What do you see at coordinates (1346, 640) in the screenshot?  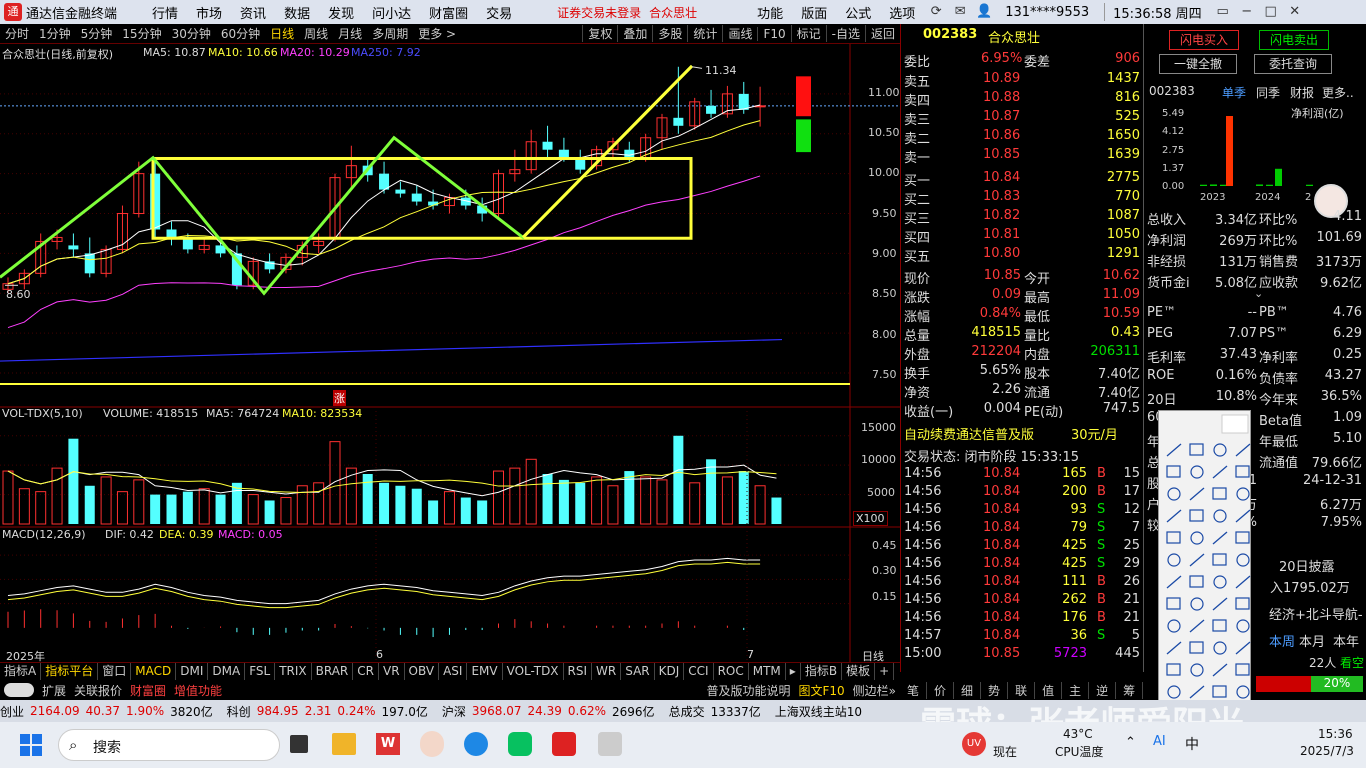 I see `tab-this-year: 本年` at bounding box center [1346, 640].